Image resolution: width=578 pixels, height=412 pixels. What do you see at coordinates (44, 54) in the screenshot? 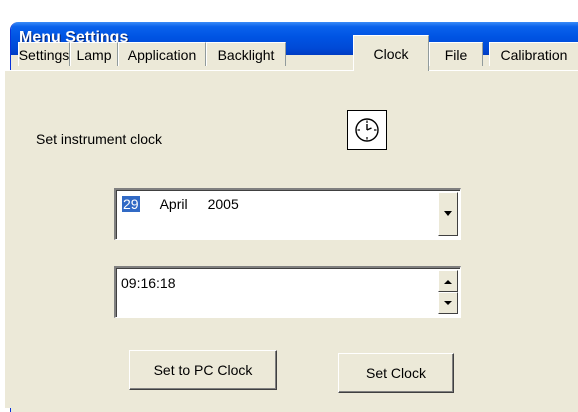
I see `tab-settings: Settings` at bounding box center [44, 54].